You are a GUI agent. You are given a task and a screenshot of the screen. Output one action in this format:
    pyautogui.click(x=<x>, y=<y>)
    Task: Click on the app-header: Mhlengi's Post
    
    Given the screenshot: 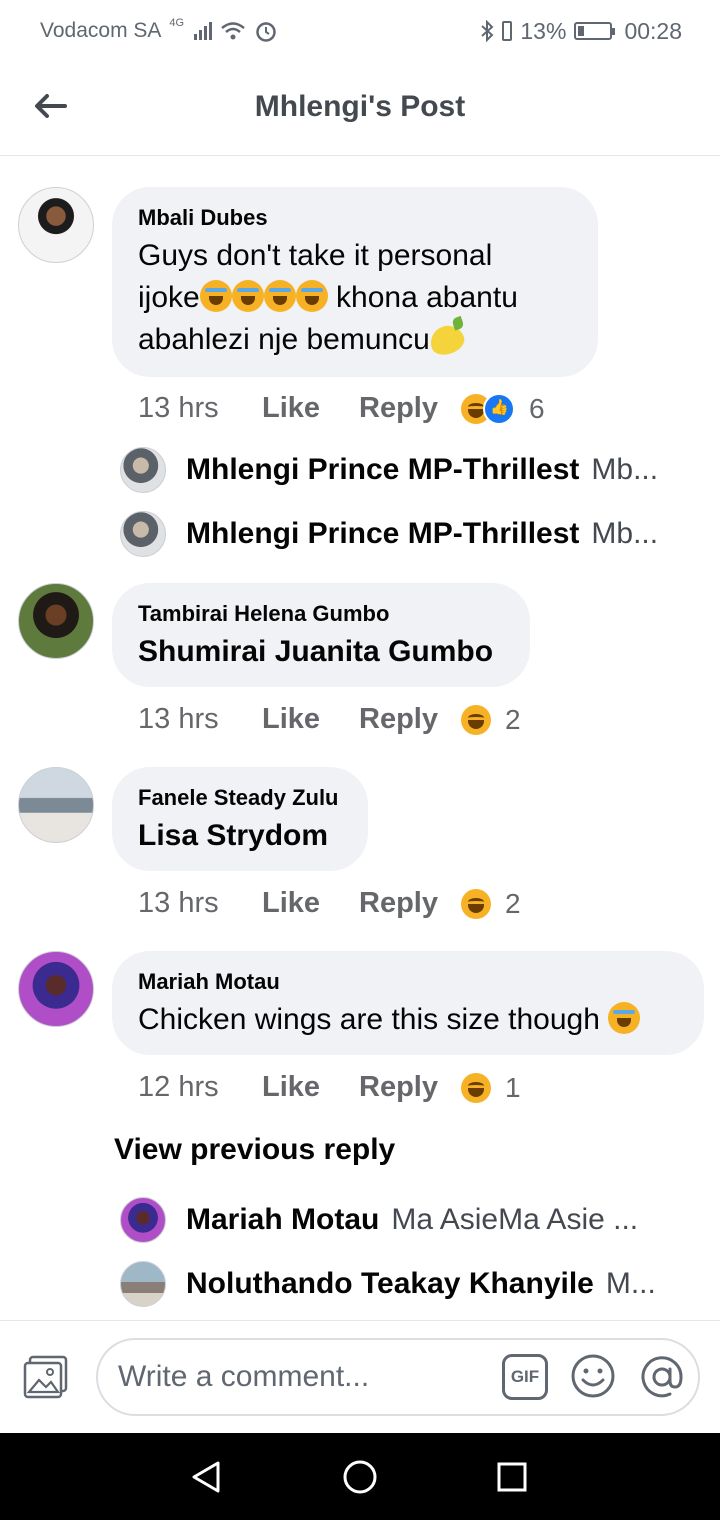 What is the action you would take?
    pyautogui.click(x=360, y=109)
    